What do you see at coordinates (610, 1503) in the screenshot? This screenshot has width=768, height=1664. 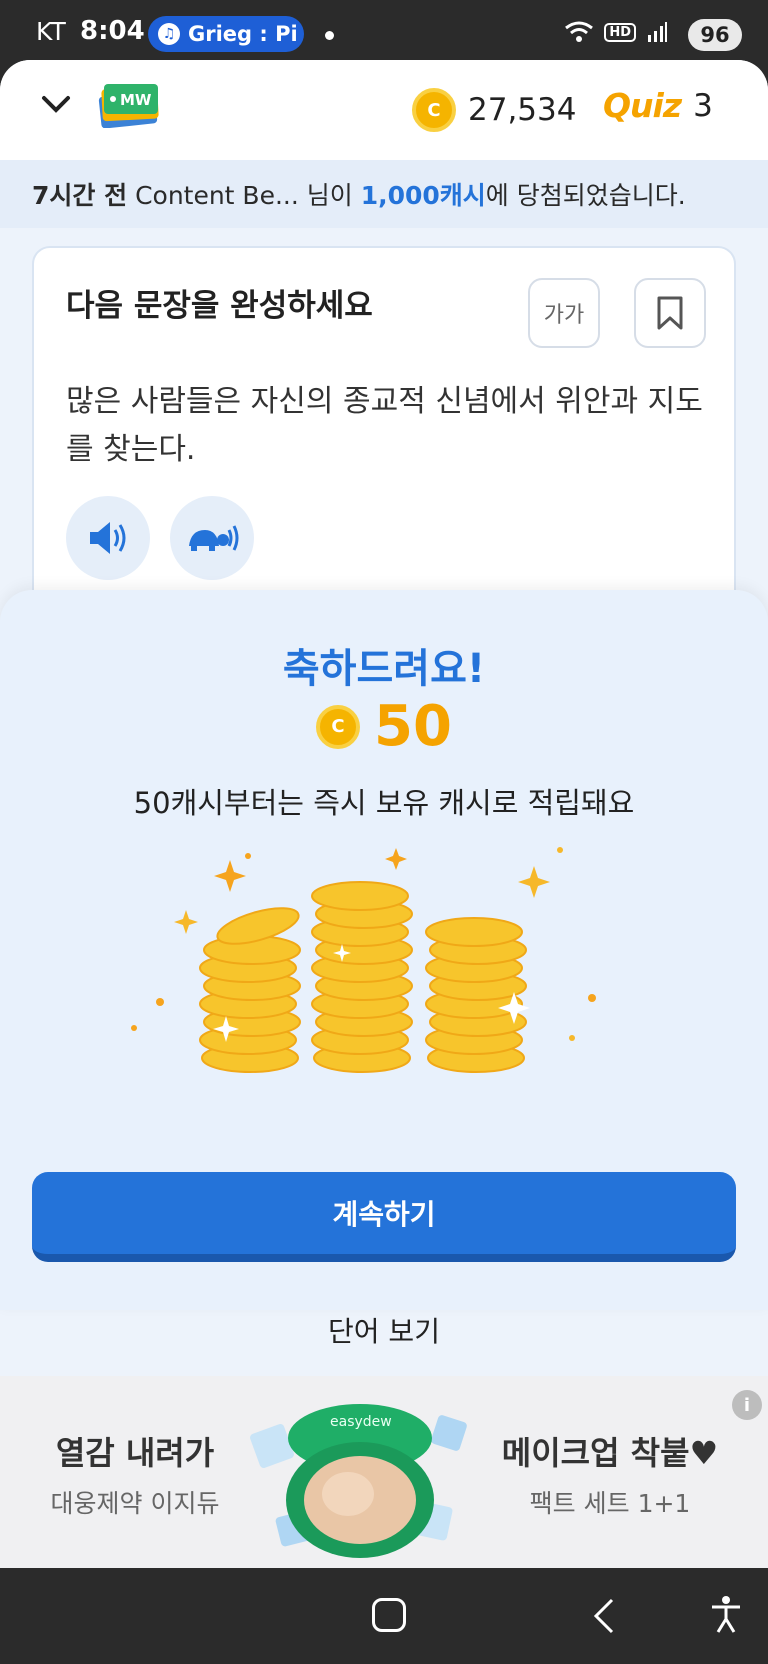 I see `ad-right-subtitle: 팩트 세트 1+1` at bounding box center [610, 1503].